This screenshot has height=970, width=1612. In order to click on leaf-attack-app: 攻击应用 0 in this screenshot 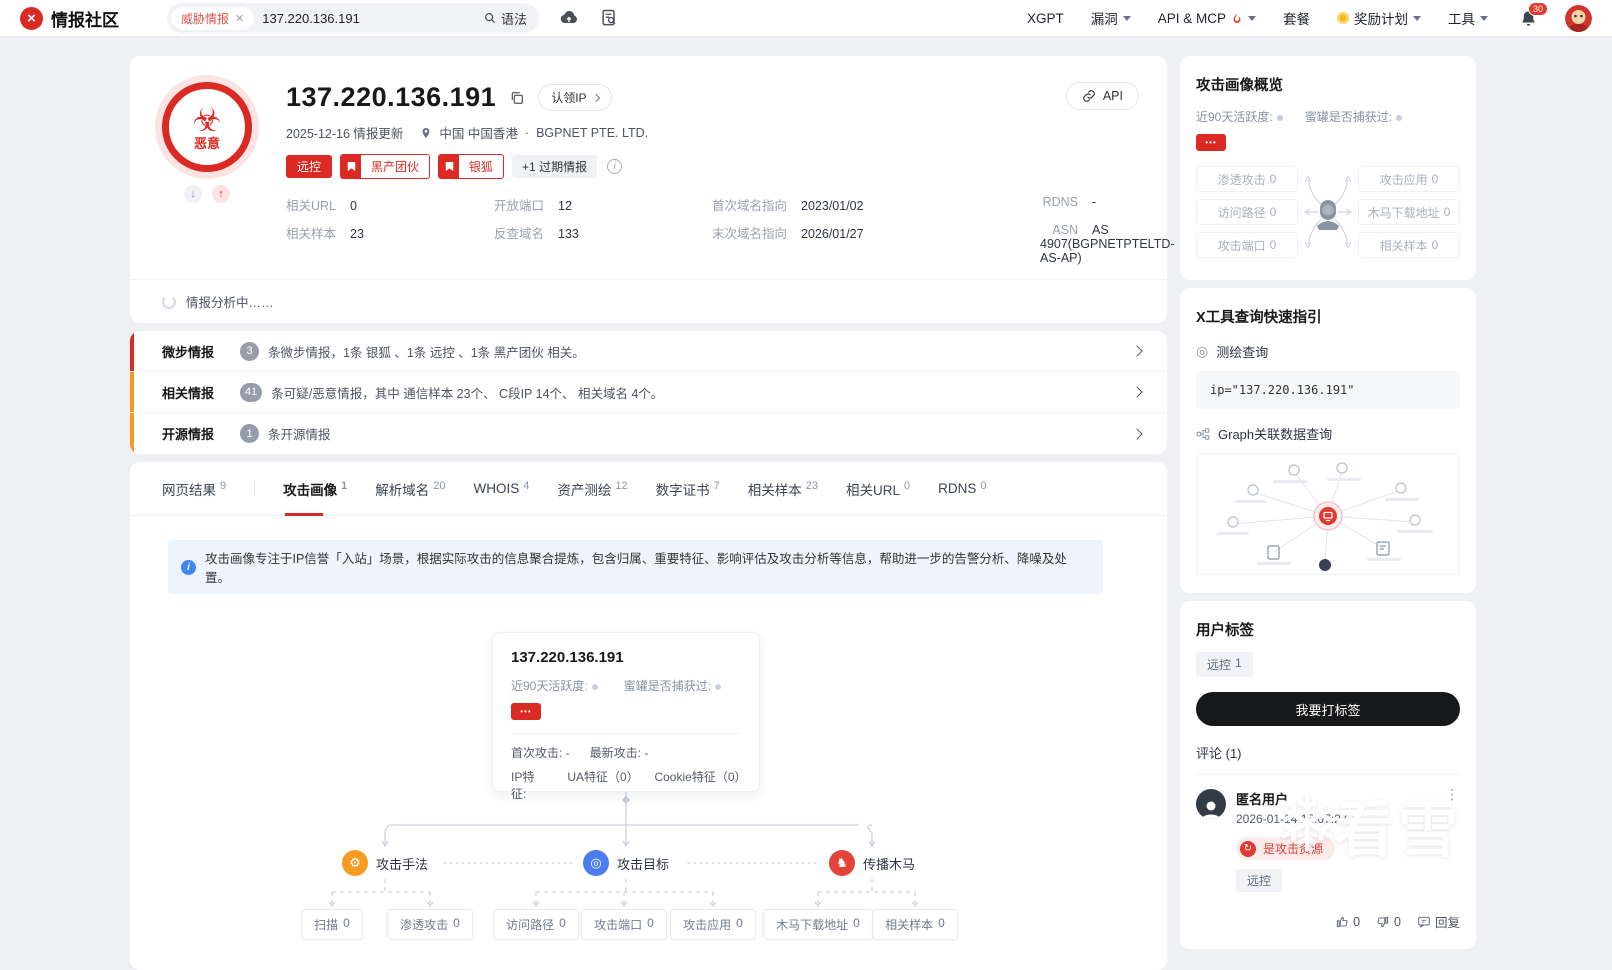, I will do `click(713, 924)`.